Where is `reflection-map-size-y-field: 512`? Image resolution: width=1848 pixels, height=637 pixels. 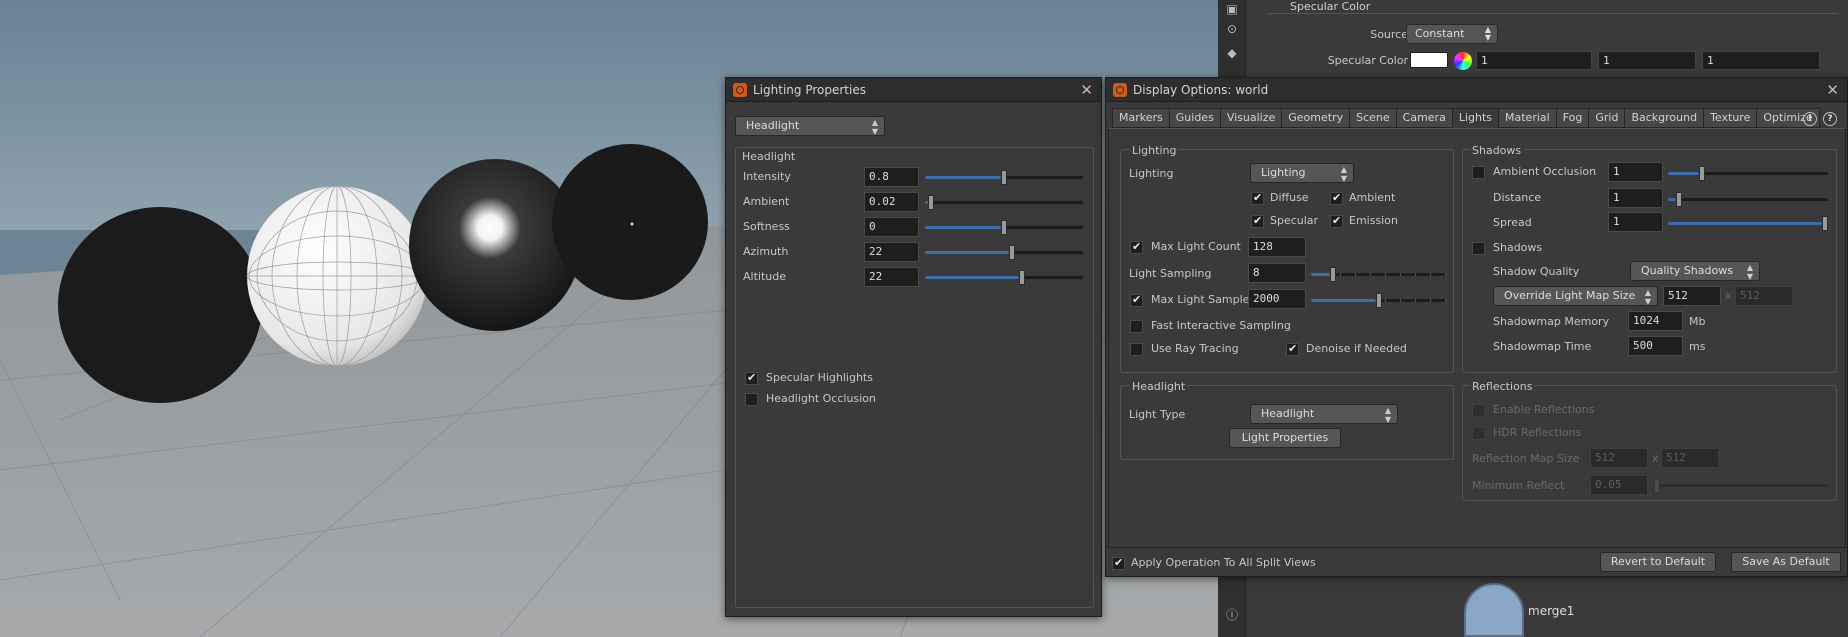 reflection-map-size-y-field: 512 is located at coordinates (1690, 458).